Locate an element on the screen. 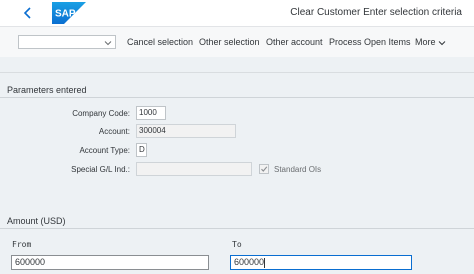 Image resolution: width=474 pixels, height=274 pixels. checkmark-icon is located at coordinates (264, 169).